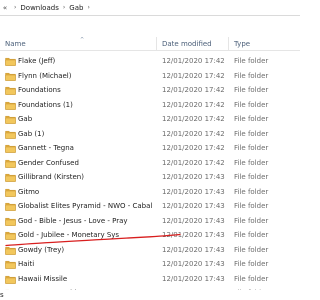 This screenshot has height=300, width=320. Describe the element at coordinates (150, 90) in the screenshot. I see `list-item: Foundations 12/01/2020 17:42 File folder` at that location.